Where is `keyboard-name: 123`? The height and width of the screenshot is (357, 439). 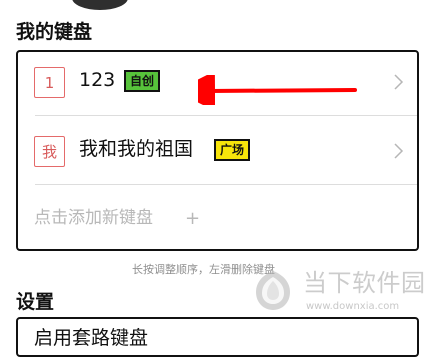 keyboard-name: 123 is located at coordinates (97, 80).